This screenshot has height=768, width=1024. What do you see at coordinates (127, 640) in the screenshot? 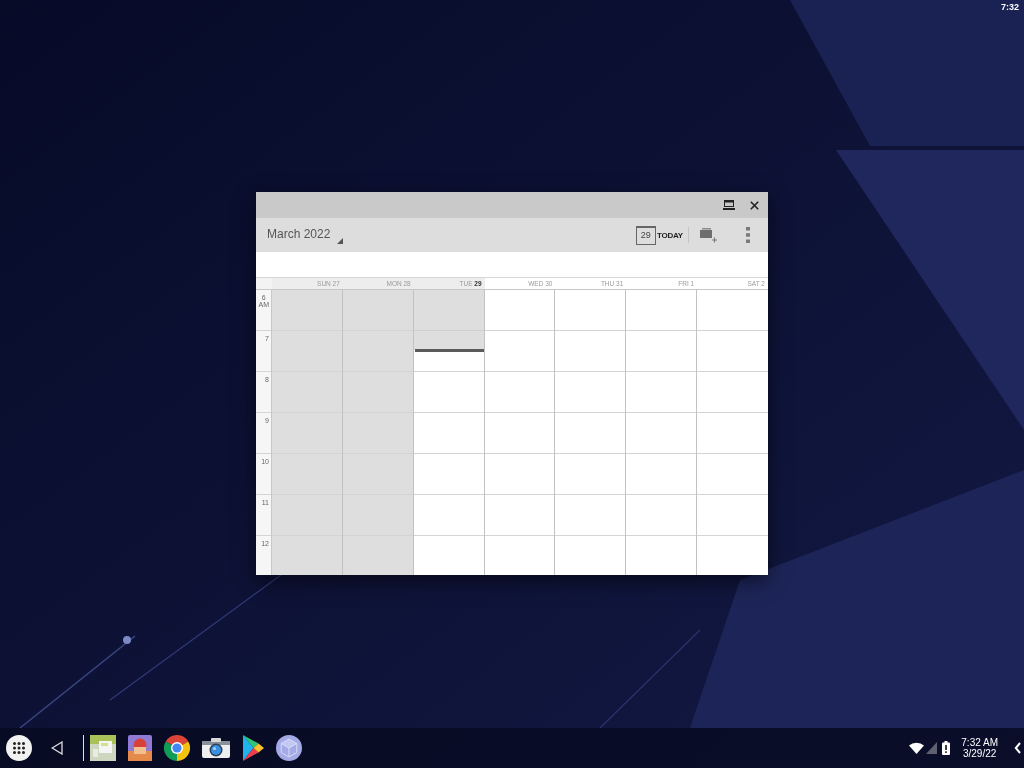
I see `glow-dot` at bounding box center [127, 640].